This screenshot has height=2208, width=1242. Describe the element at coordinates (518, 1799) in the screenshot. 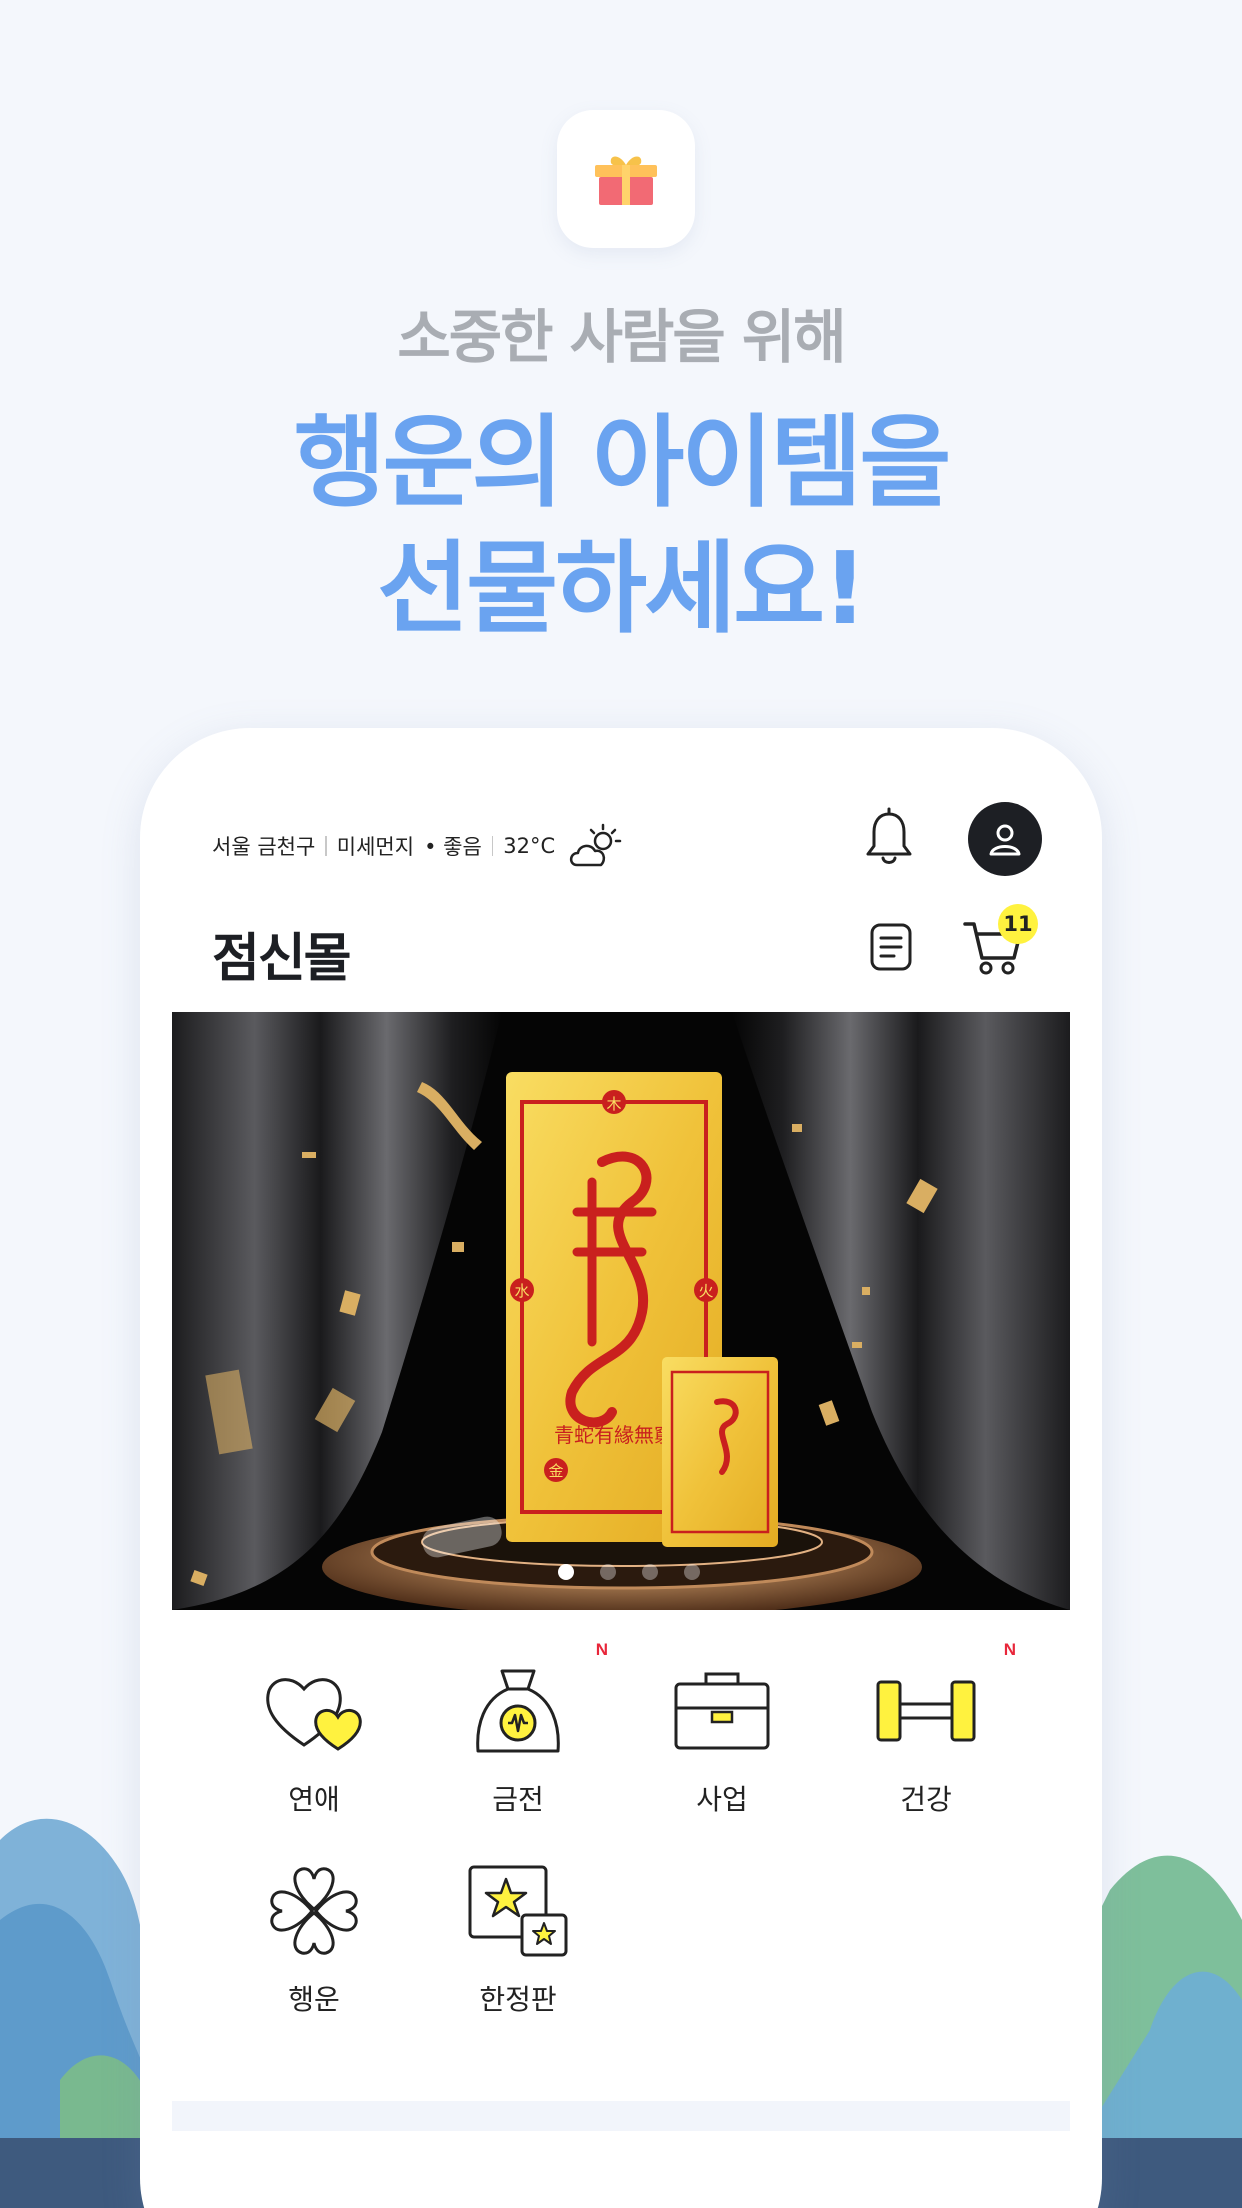

I see `category-label: 금전` at that location.